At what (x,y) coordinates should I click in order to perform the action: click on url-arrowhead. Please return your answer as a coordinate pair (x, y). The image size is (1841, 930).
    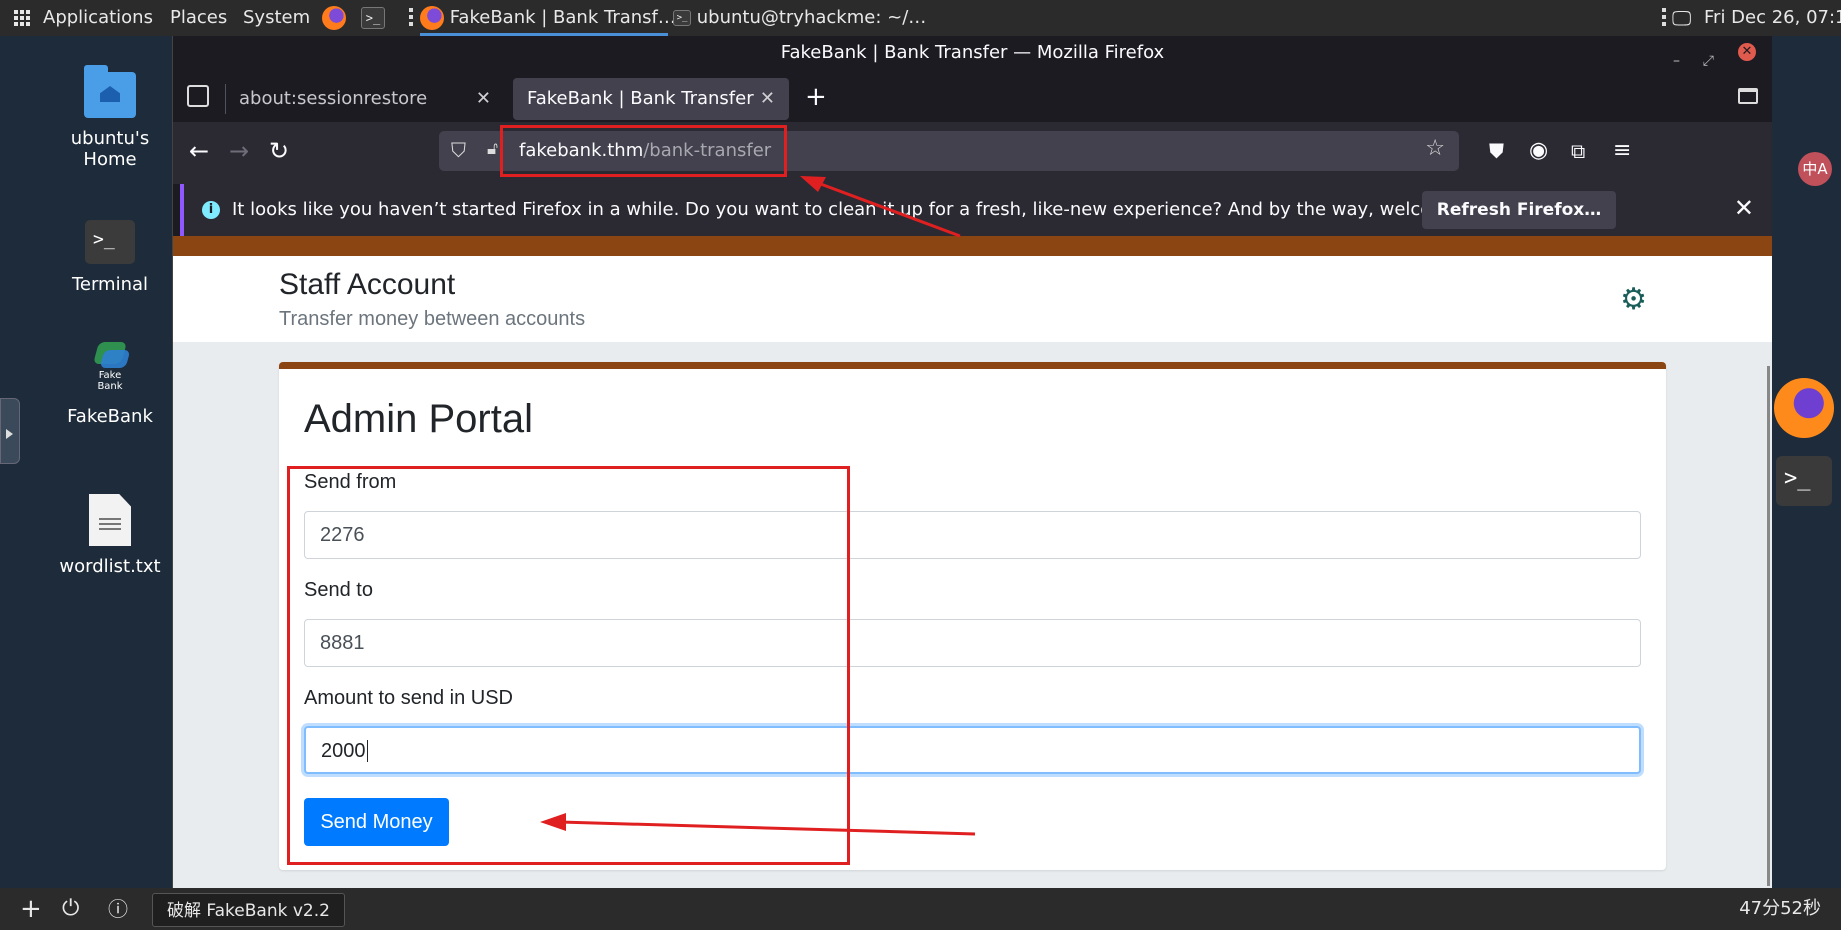
    Looking at the image, I should click on (813, 184).